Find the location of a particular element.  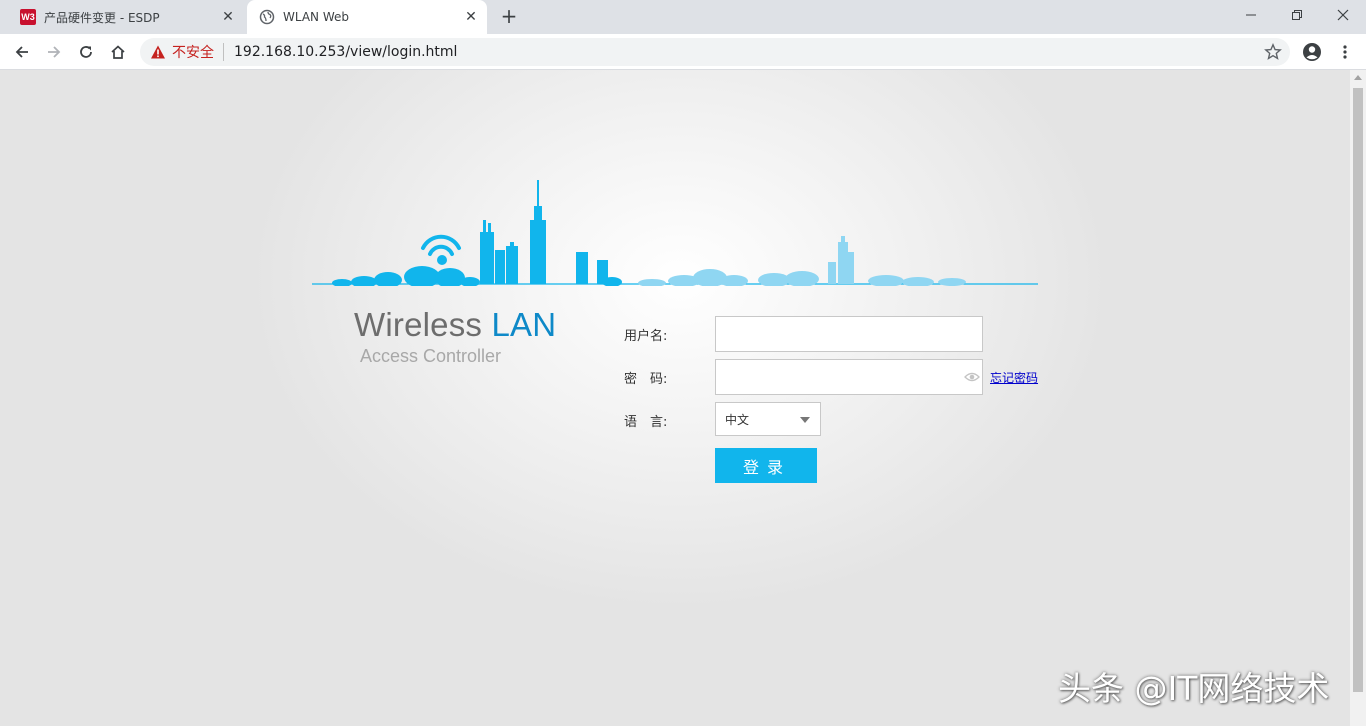

minimize-icon is located at coordinates (1251, 15).